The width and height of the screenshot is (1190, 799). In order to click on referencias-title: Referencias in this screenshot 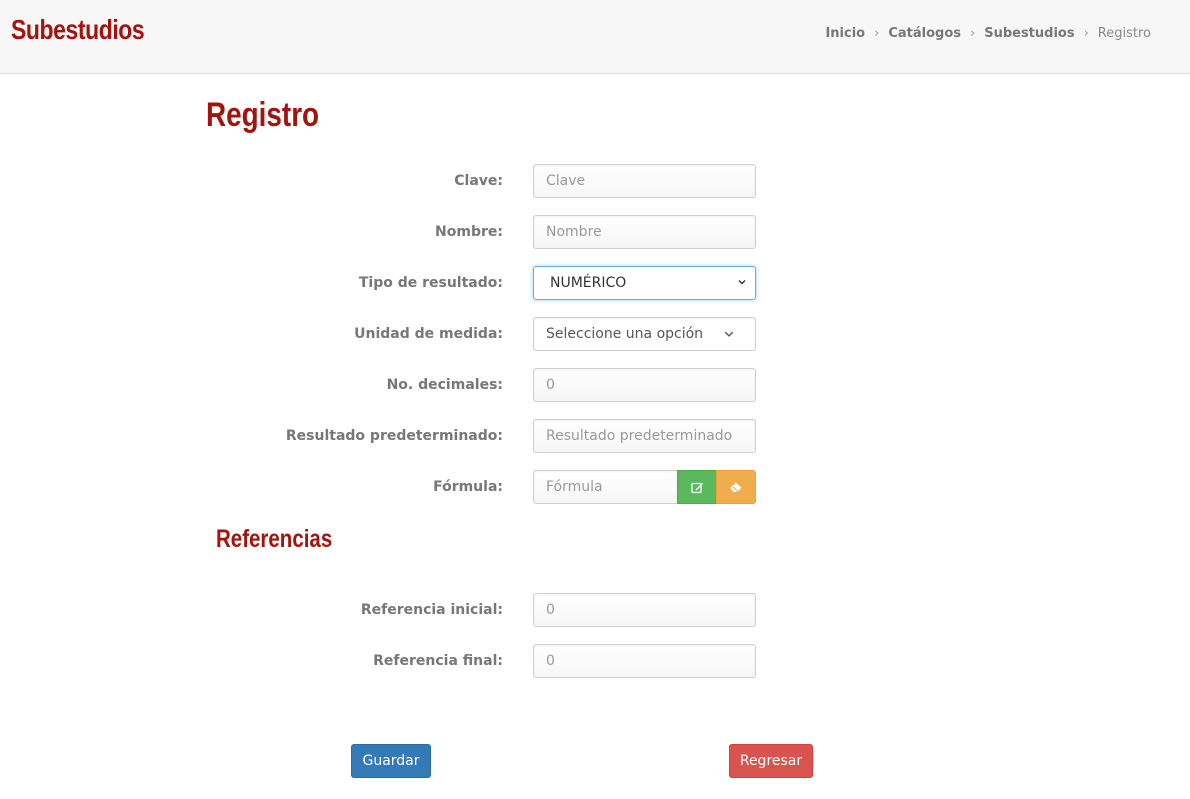, I will do `click(274, 539)`.